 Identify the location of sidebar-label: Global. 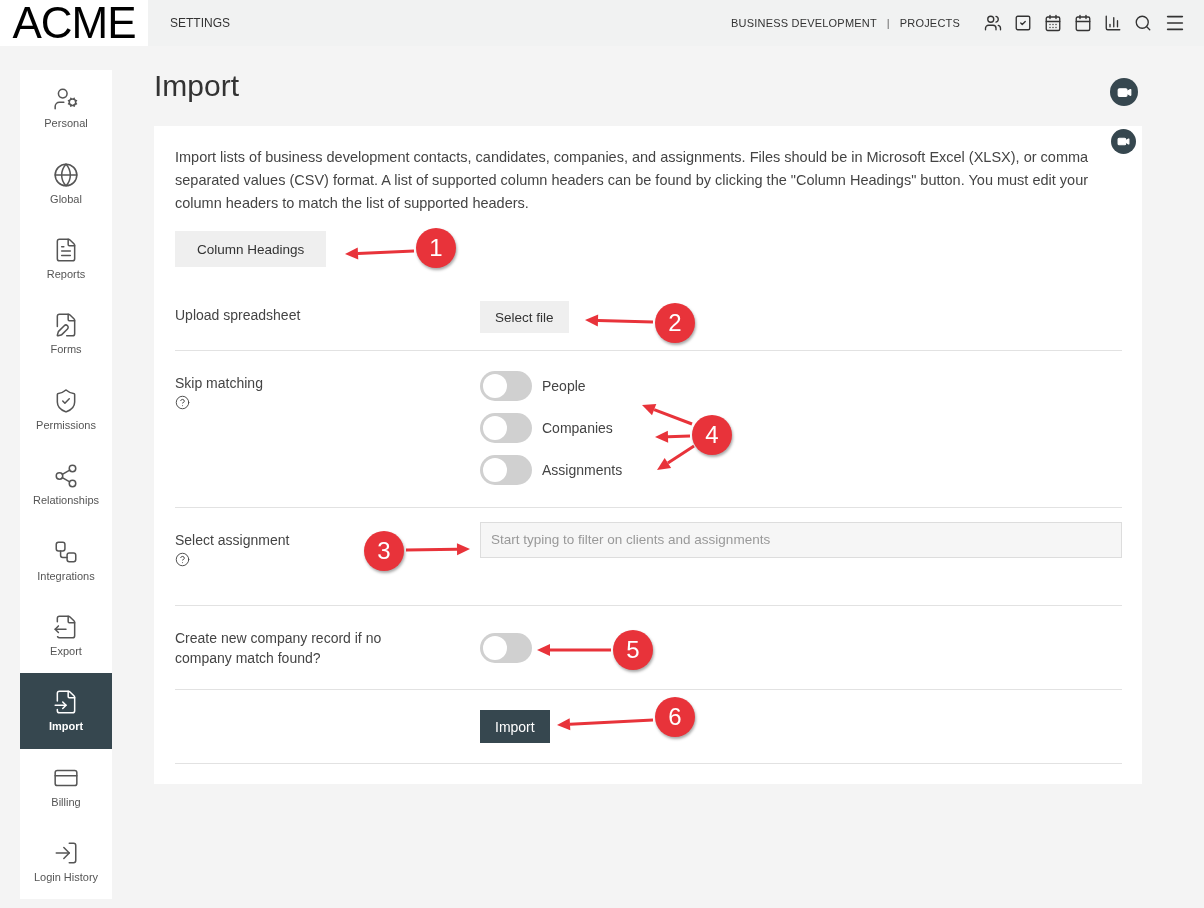
(66, 198).